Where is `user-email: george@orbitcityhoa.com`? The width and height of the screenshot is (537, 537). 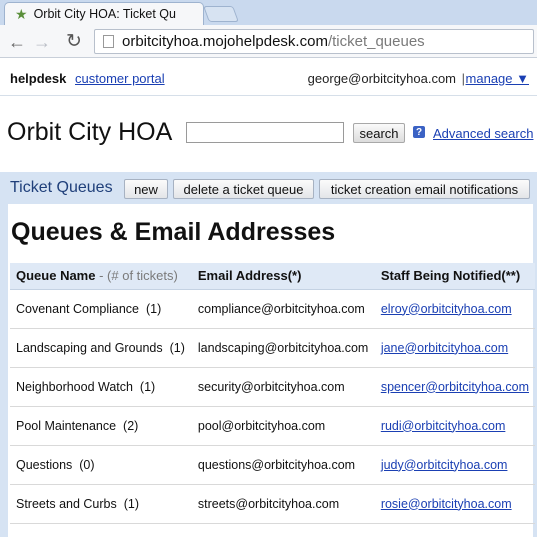 user-email: george@orbitcityhoa.com is located at coordinates (381, 78).